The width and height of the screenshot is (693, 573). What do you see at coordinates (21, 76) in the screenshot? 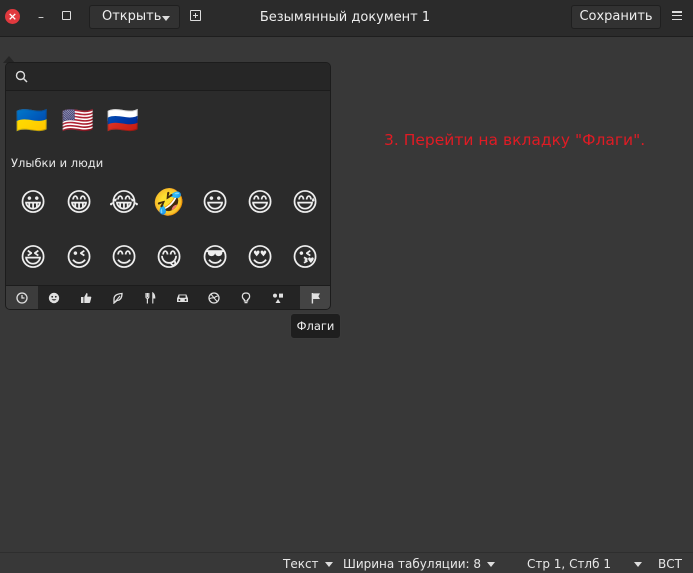
I see `search-icon` at bounding box center [21, 76].